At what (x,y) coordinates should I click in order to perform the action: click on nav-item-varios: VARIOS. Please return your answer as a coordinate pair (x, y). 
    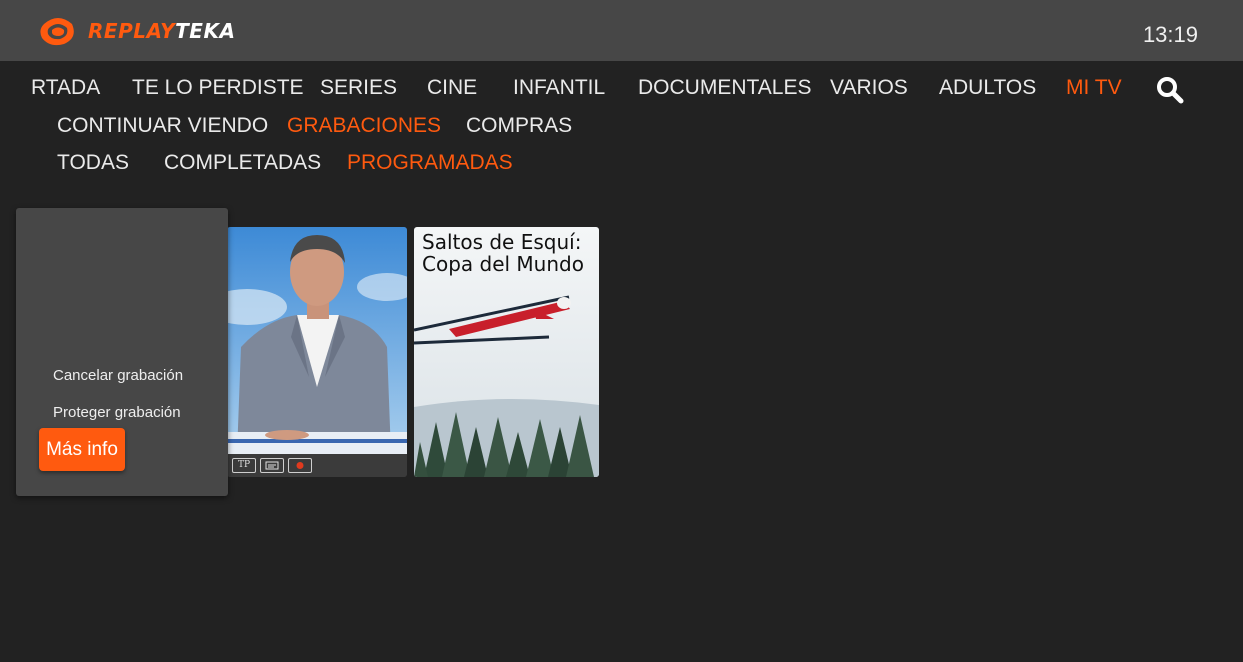
    Looking at the image, I should click on (869, 88).